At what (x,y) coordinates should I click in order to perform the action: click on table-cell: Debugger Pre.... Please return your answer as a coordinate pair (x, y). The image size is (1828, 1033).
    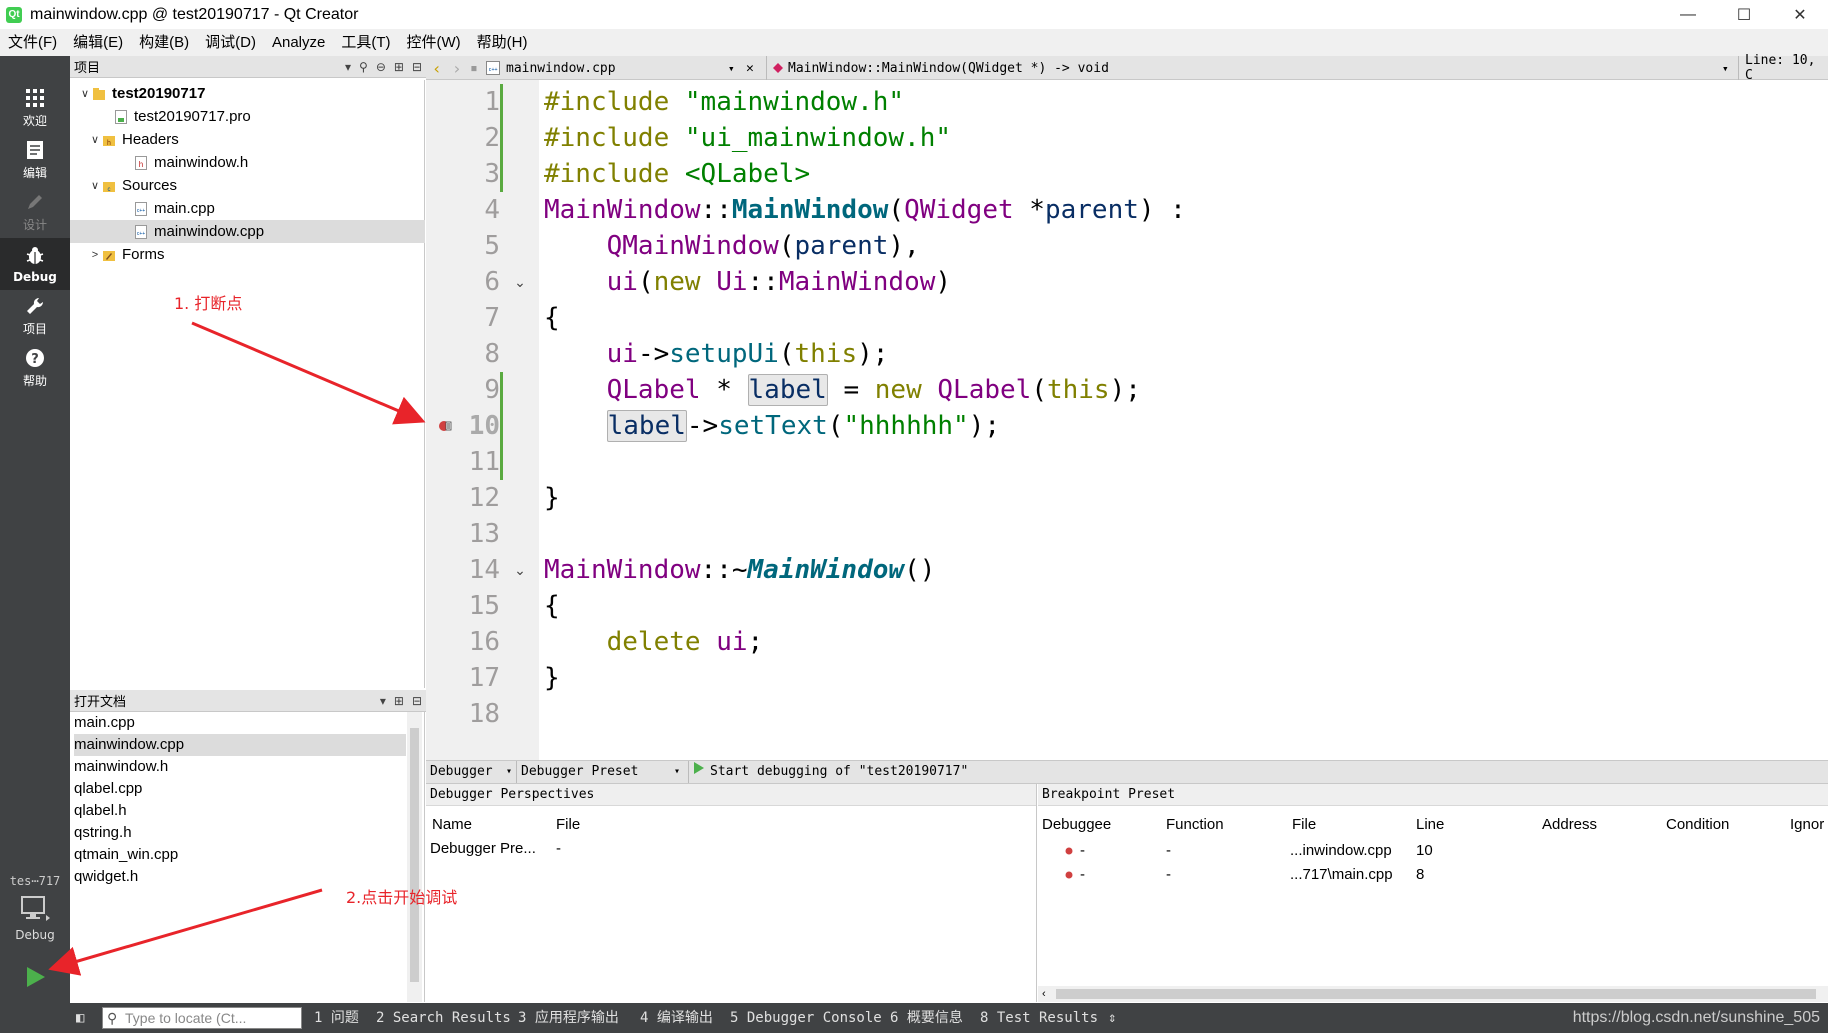
    Looking at the image, I should click on (483, 849).